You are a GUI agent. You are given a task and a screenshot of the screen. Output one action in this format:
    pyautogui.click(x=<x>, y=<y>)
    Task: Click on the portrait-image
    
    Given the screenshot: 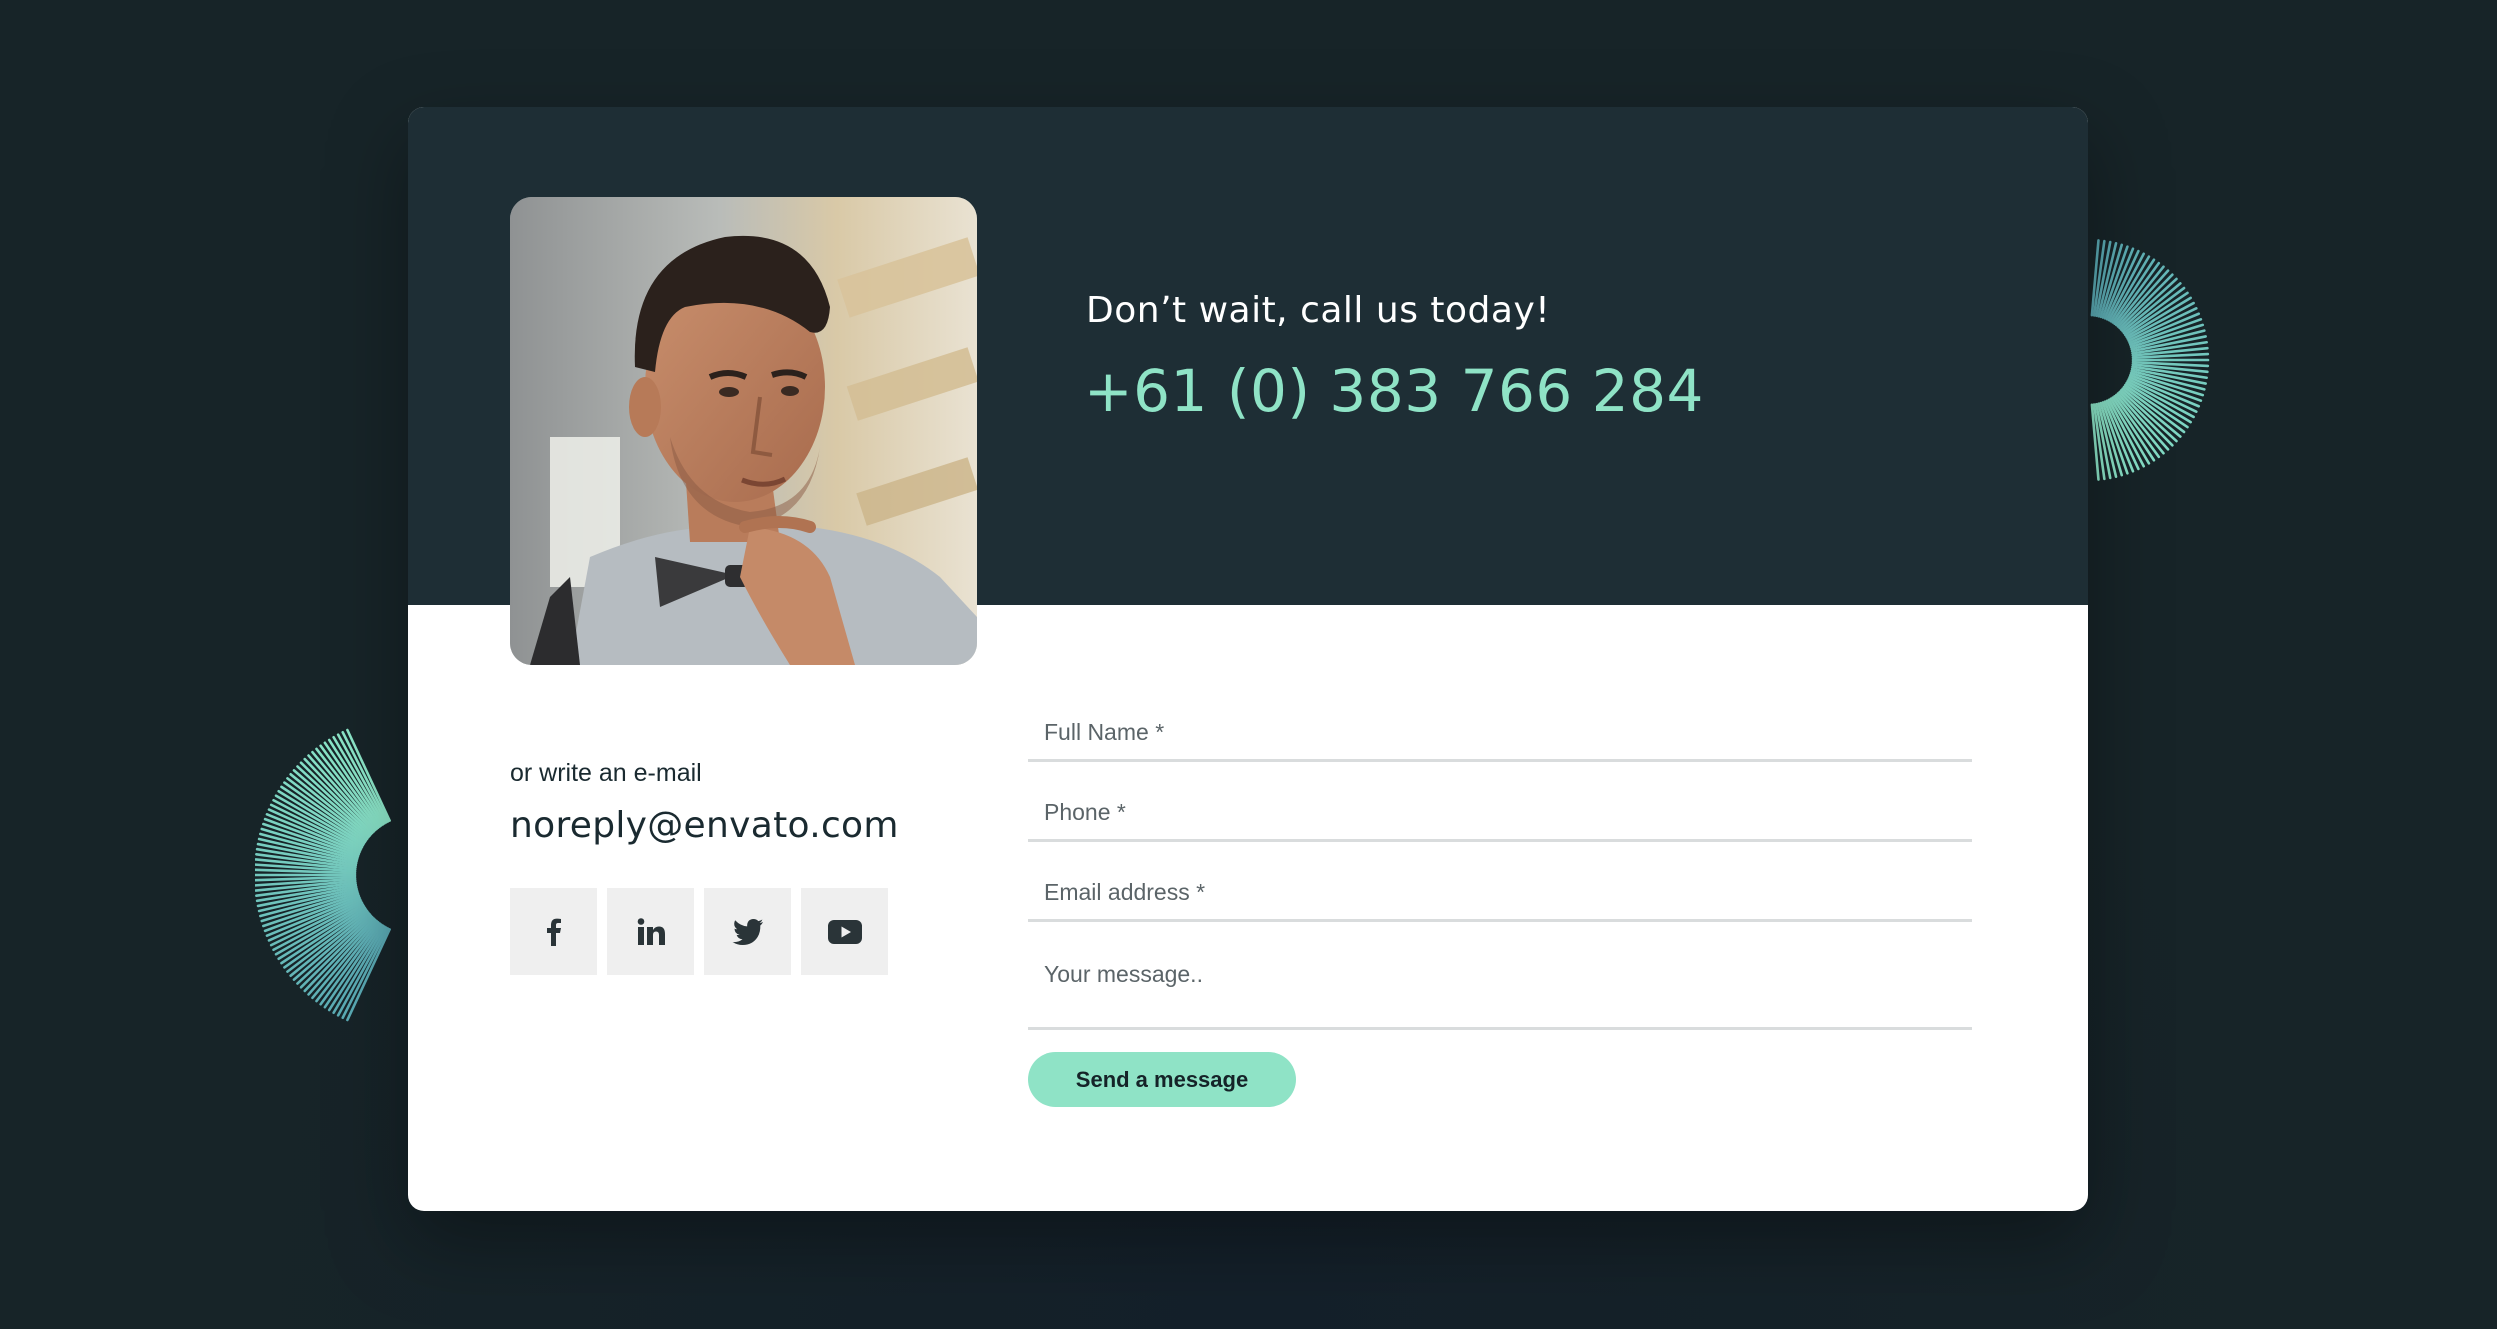 What is the action you would take?
    pyautogui.click(x=743, y=431)
    